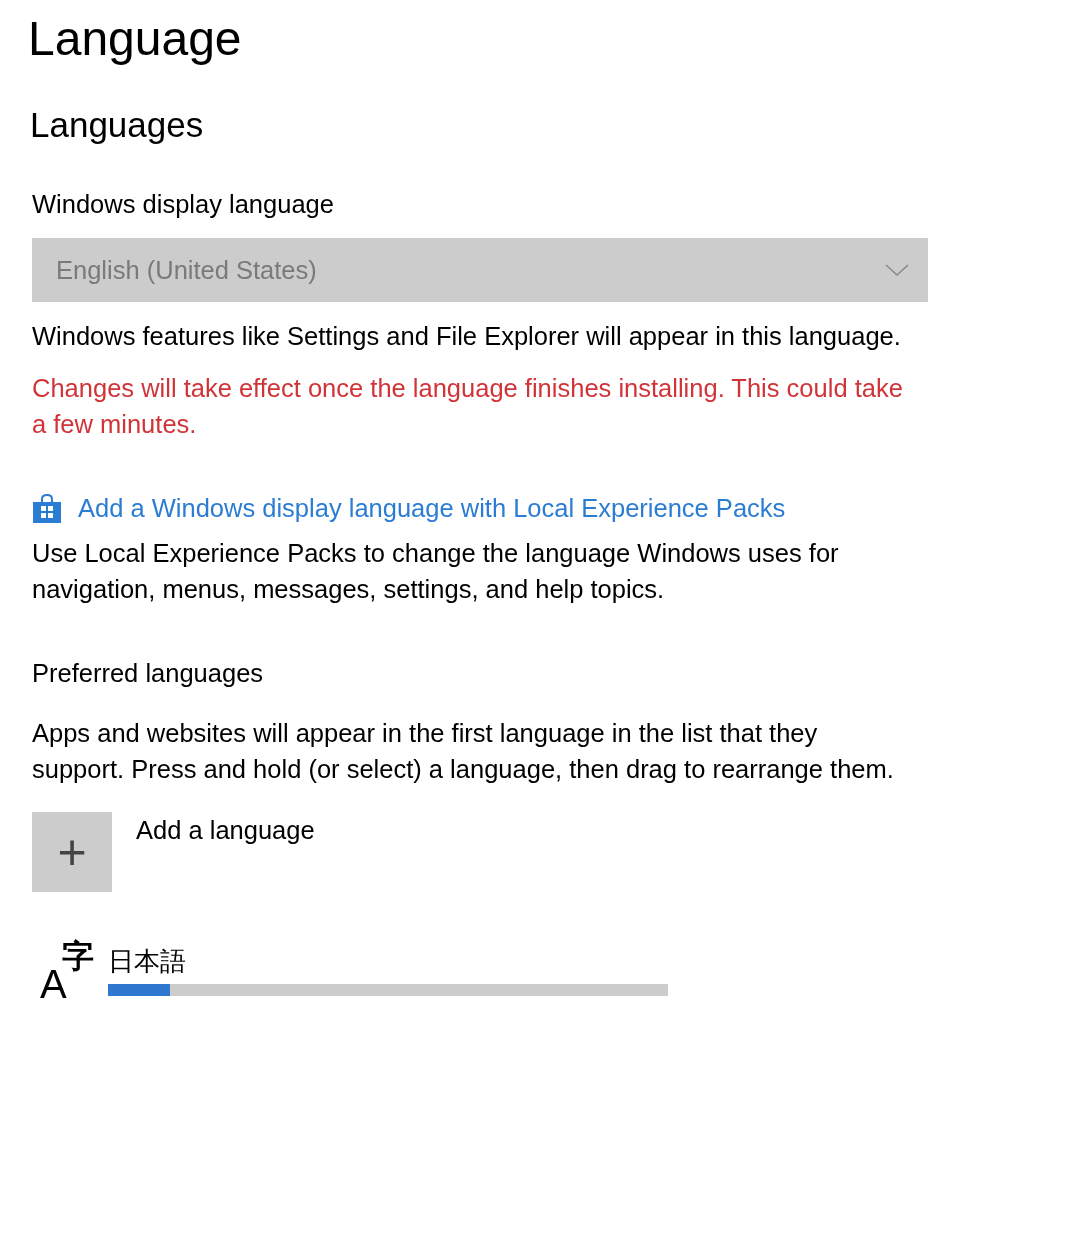 The height and width of the screenshot is (1240, 1086). What do you see at coordinates (47, 508) in the screenshot?
I see `shopping-bag-icon` at bounding box center [47, 508].